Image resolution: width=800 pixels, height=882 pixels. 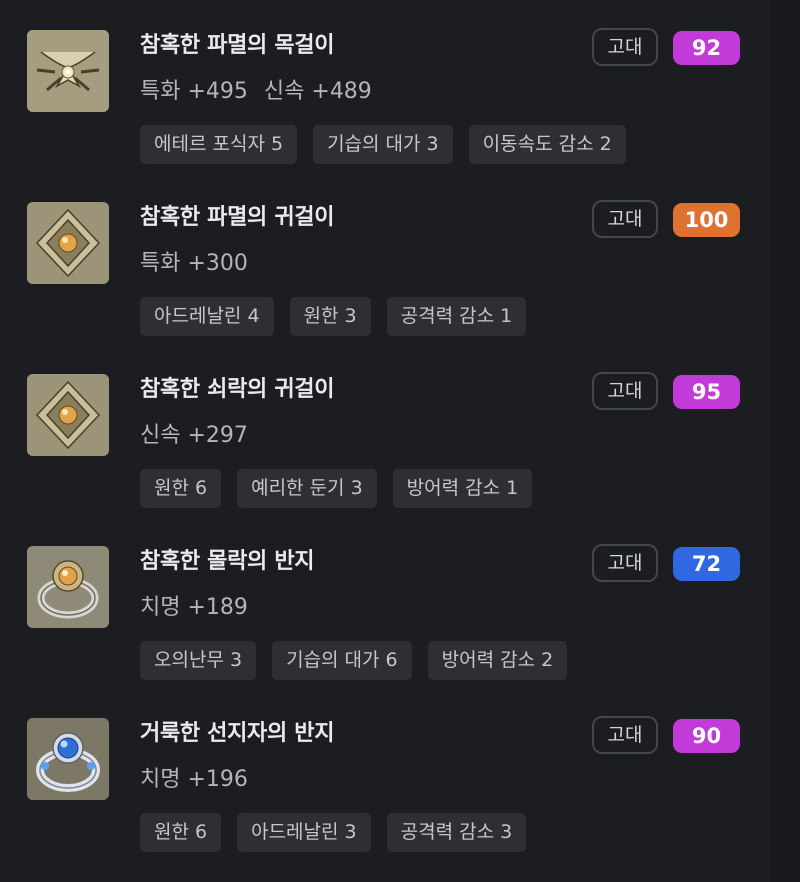 I want to click on quality-badge: 72, so click(x=706, y=564).